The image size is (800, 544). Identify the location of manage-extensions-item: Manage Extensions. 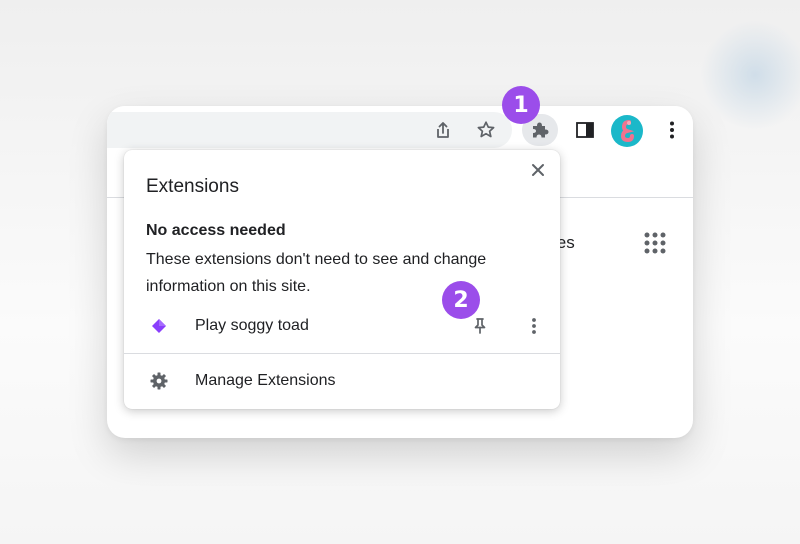
(342, 381).